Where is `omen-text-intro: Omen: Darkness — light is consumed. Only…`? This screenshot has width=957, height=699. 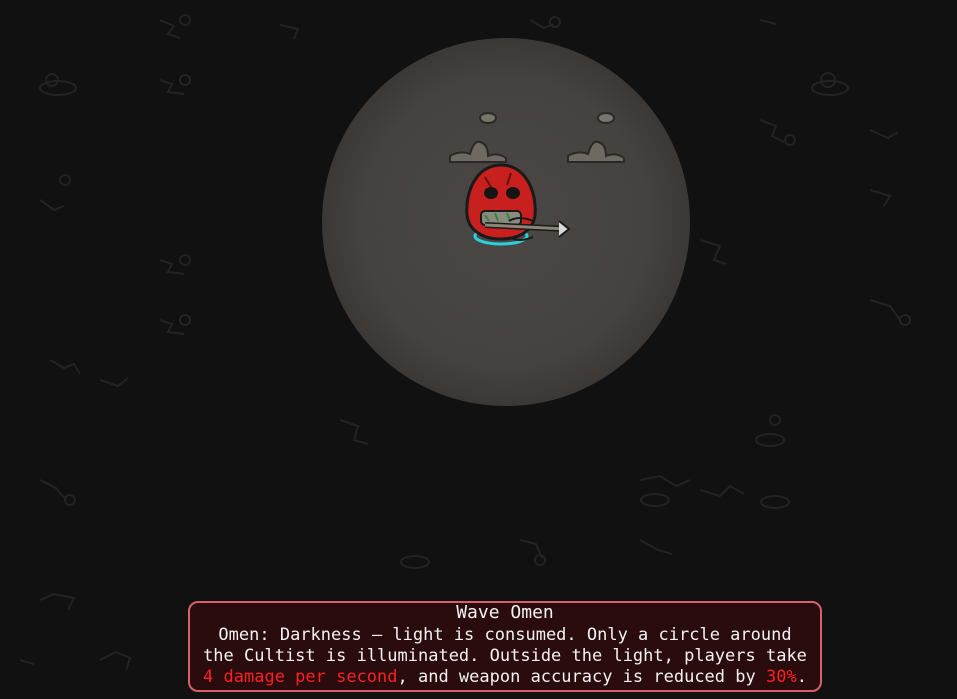
omen-text-intro: Omen: Darkness — light is consumed. Only… is located at coordinates (505, 645).